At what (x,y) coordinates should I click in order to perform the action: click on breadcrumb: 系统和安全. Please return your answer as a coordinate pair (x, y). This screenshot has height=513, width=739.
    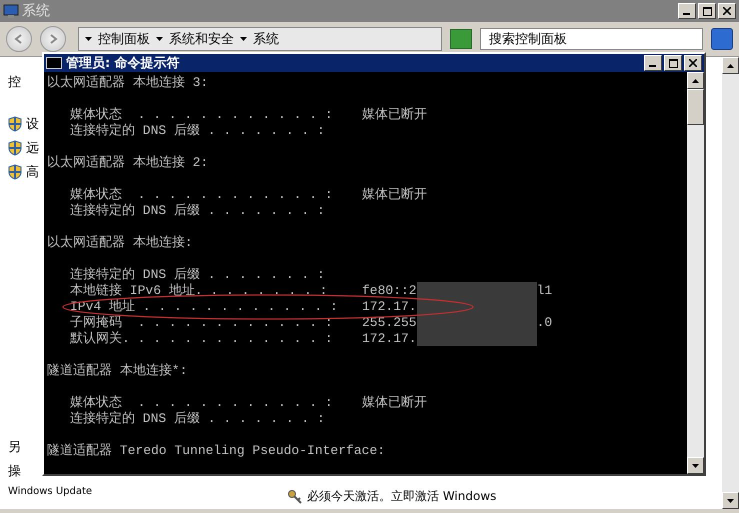
    Looking at the image, I should click on (201, 39).